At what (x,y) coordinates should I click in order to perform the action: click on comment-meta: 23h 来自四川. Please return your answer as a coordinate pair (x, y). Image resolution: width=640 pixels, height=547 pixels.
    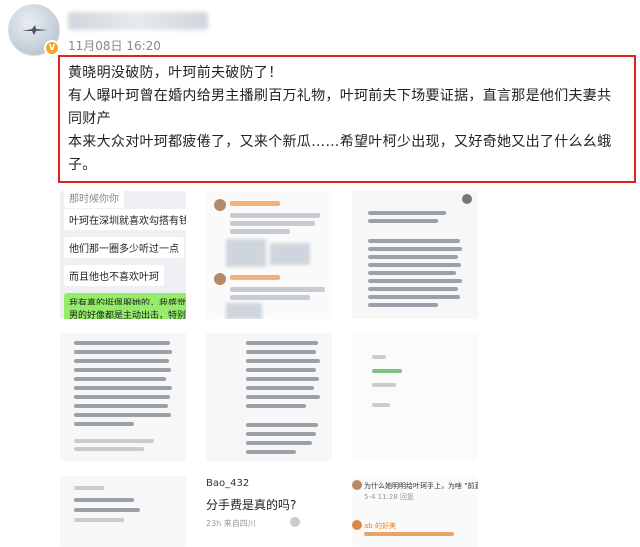
    Looking at the image, I should click on (231, 523).